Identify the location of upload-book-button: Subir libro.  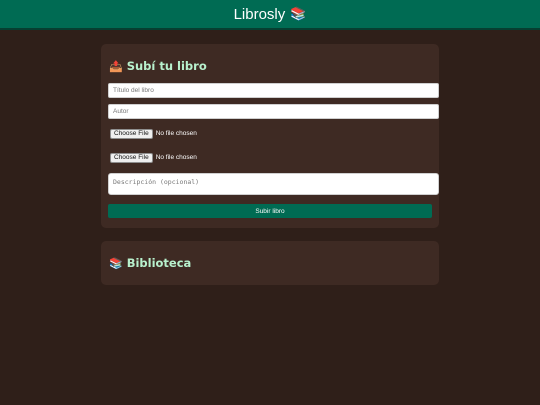
(270, 211).